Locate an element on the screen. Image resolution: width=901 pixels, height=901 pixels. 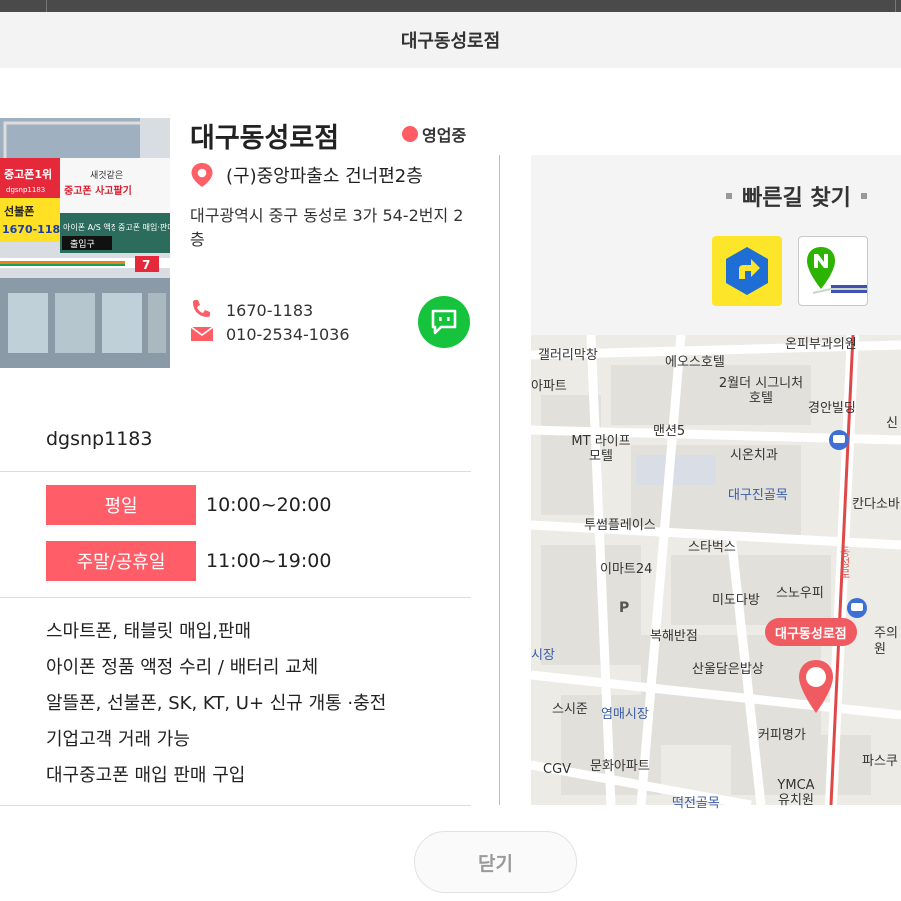
navermap-button is located at coordinates (833, 271).